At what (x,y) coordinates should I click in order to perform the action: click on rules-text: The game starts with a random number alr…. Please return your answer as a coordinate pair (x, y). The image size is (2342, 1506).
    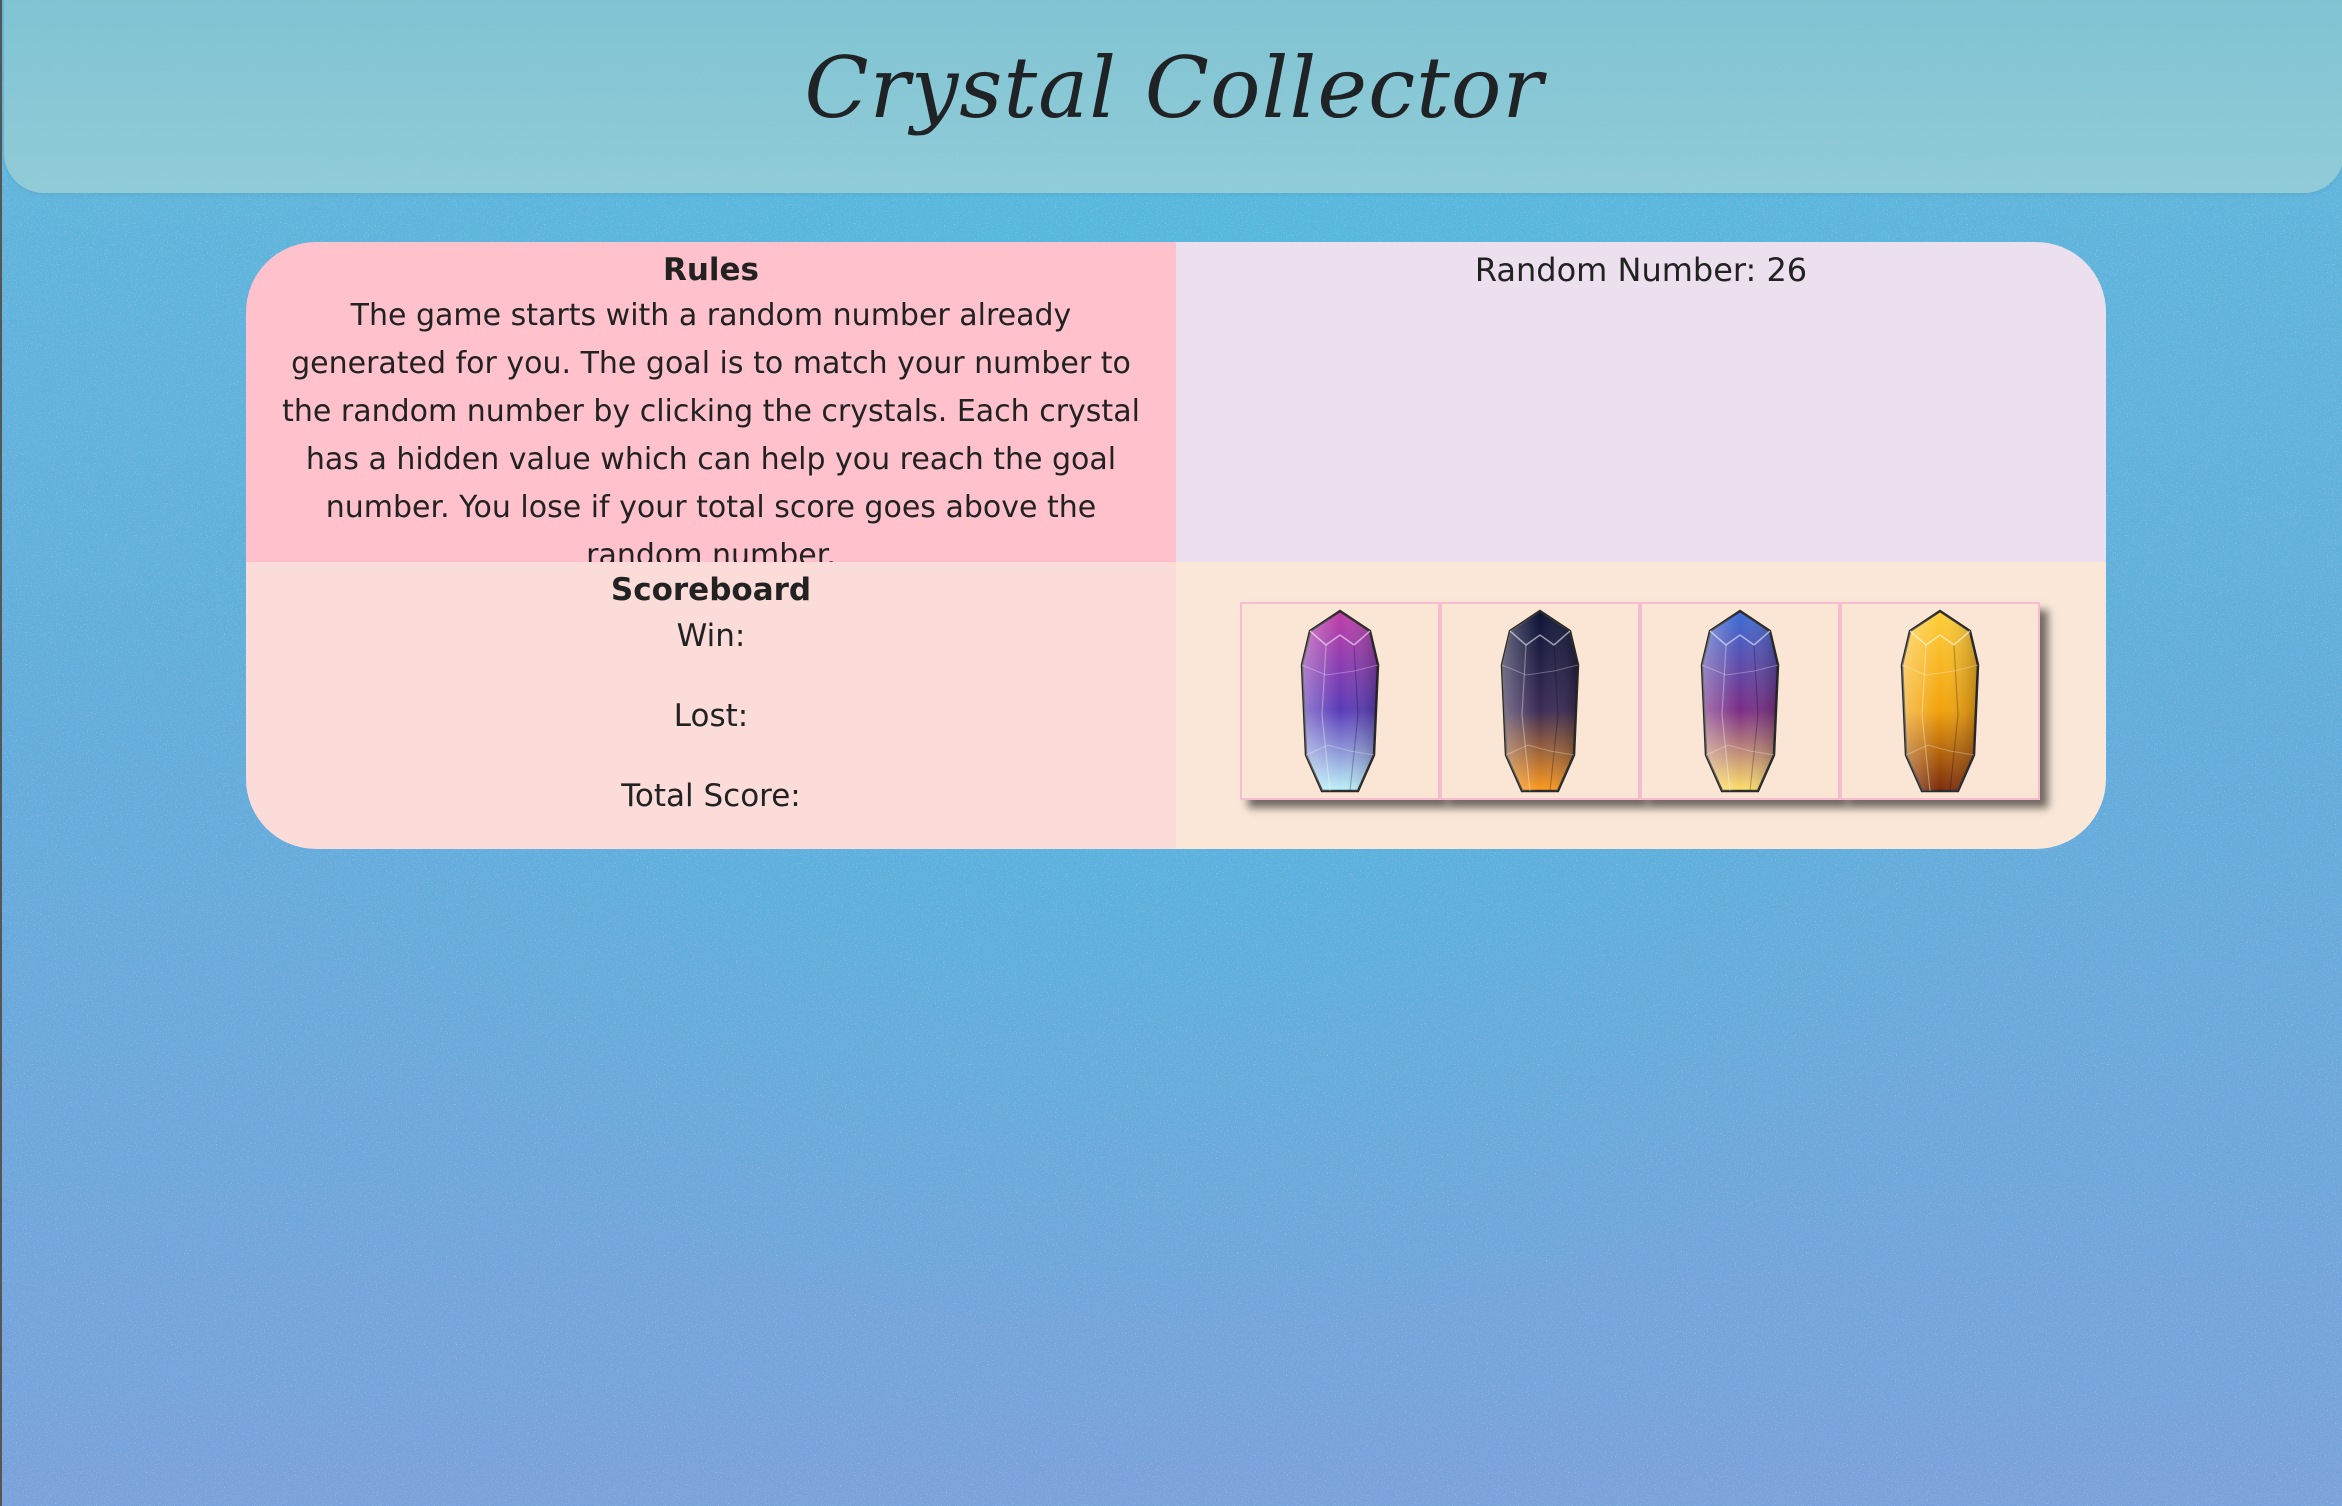
    Looking at the image, I should click on (711, 435).